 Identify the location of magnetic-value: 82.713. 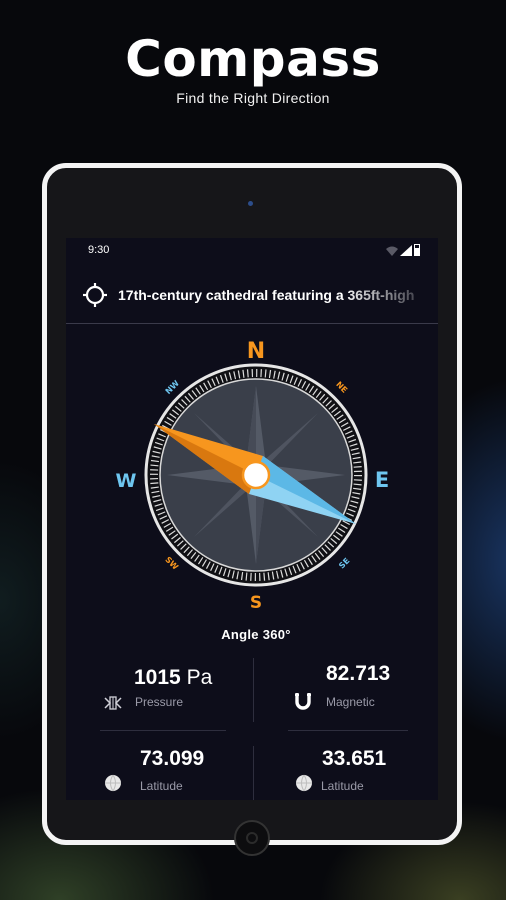
(358, 673).